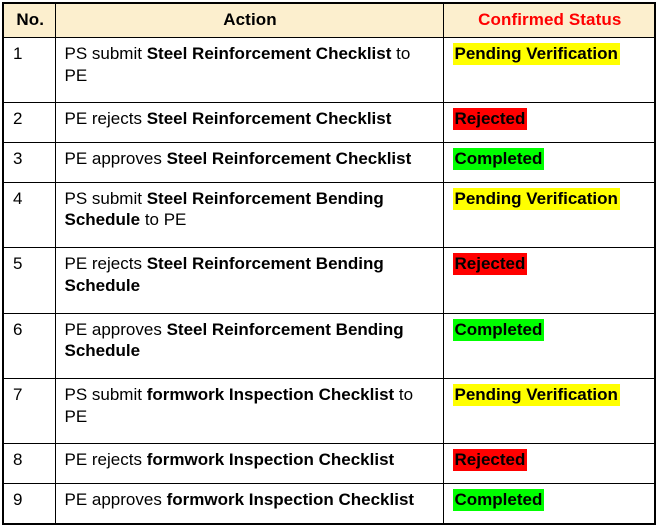 The width and height of the screenshot is (659, 527). I want to click on cell-no: 9, so click(29, 504).